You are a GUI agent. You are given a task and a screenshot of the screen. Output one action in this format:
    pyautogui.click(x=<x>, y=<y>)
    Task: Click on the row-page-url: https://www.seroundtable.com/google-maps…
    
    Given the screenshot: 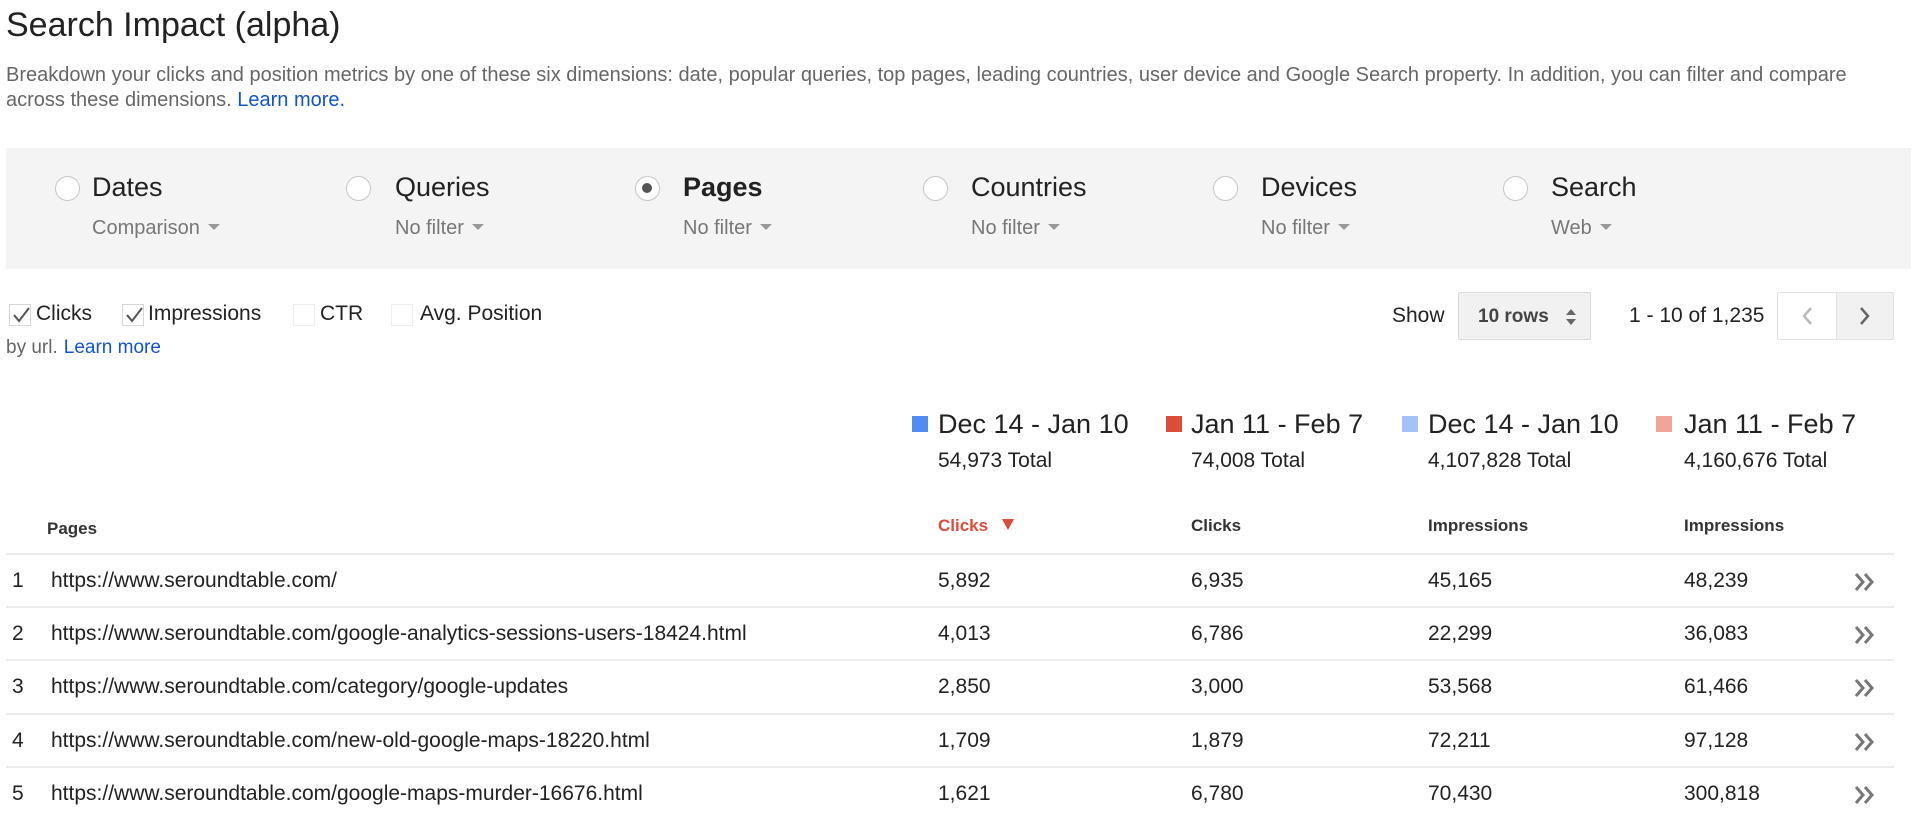 What is the action you would take?
    pyautogui.click(x=347, y=794)
    